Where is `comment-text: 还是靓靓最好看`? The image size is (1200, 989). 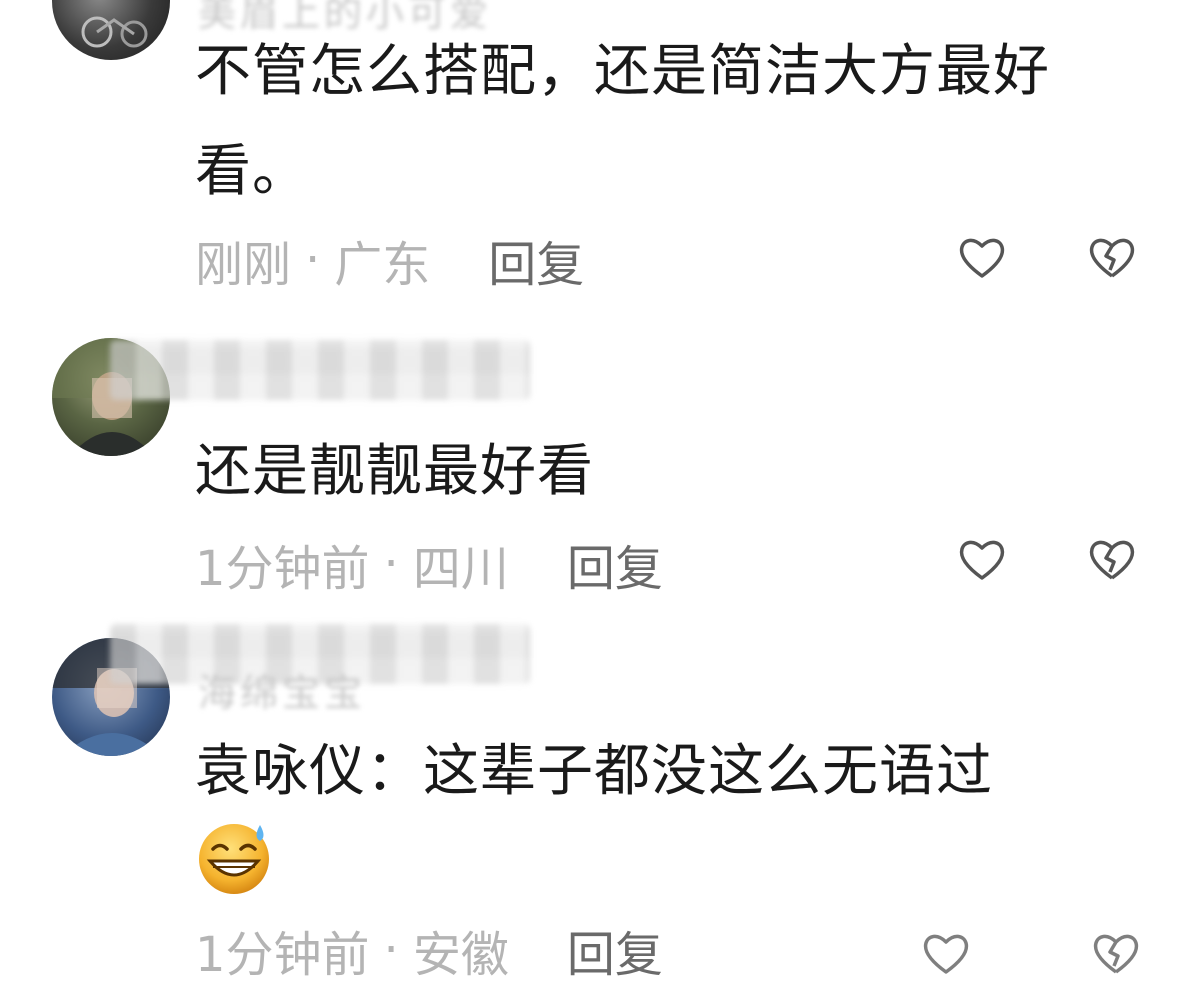 comment-text: 还是靓靓最好看 is located at coordinates (394, 471).